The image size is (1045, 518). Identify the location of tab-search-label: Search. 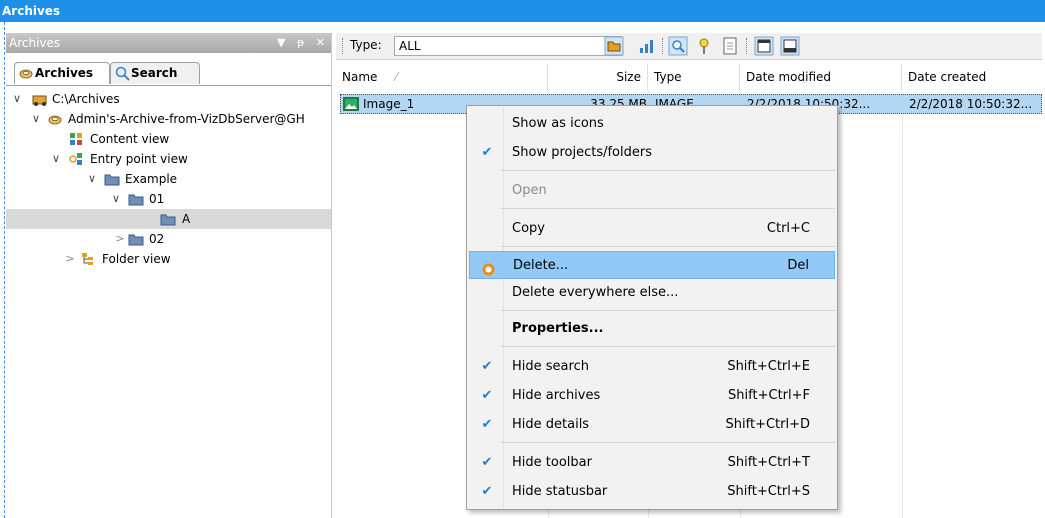
(154, 73).